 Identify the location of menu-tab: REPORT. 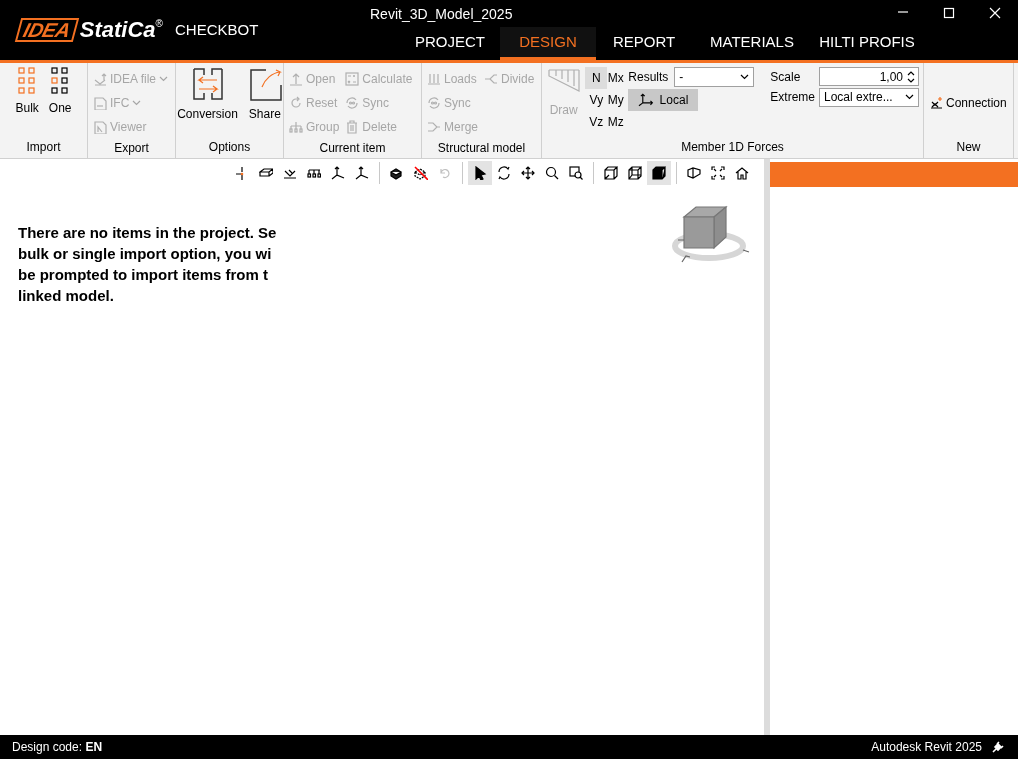
(644, 43).